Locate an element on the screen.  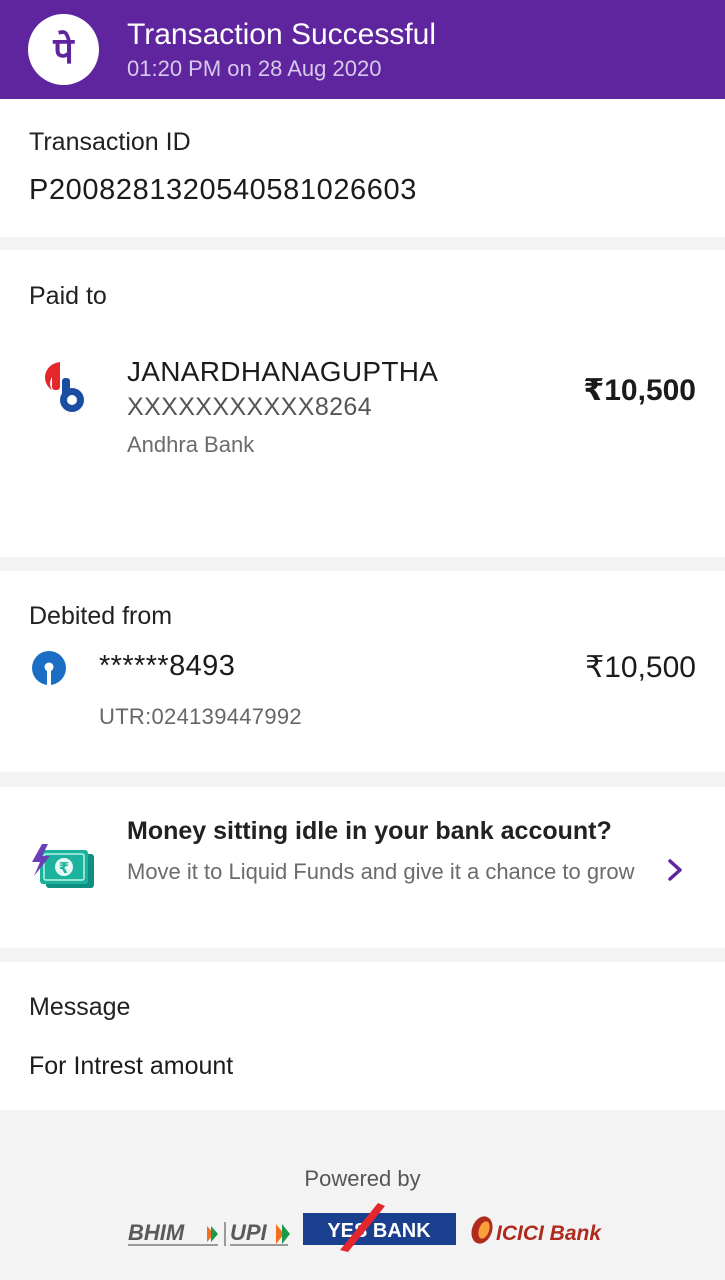
message-card: Message is located at coordinates (362, 1036).